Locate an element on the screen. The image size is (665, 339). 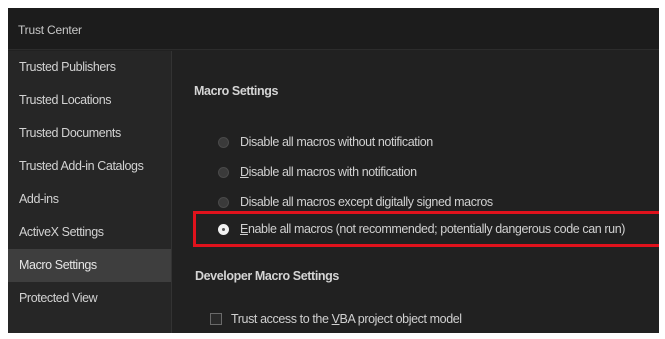
radio-button-selected is located at coordinates (223, 229).